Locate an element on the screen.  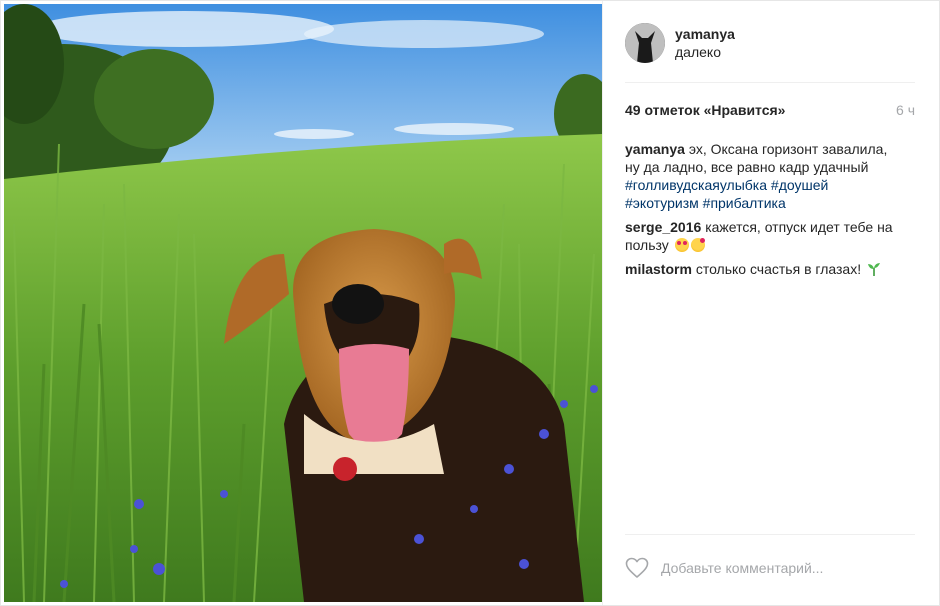
post-author-link: yamanya is located at coordinates (705, 34).